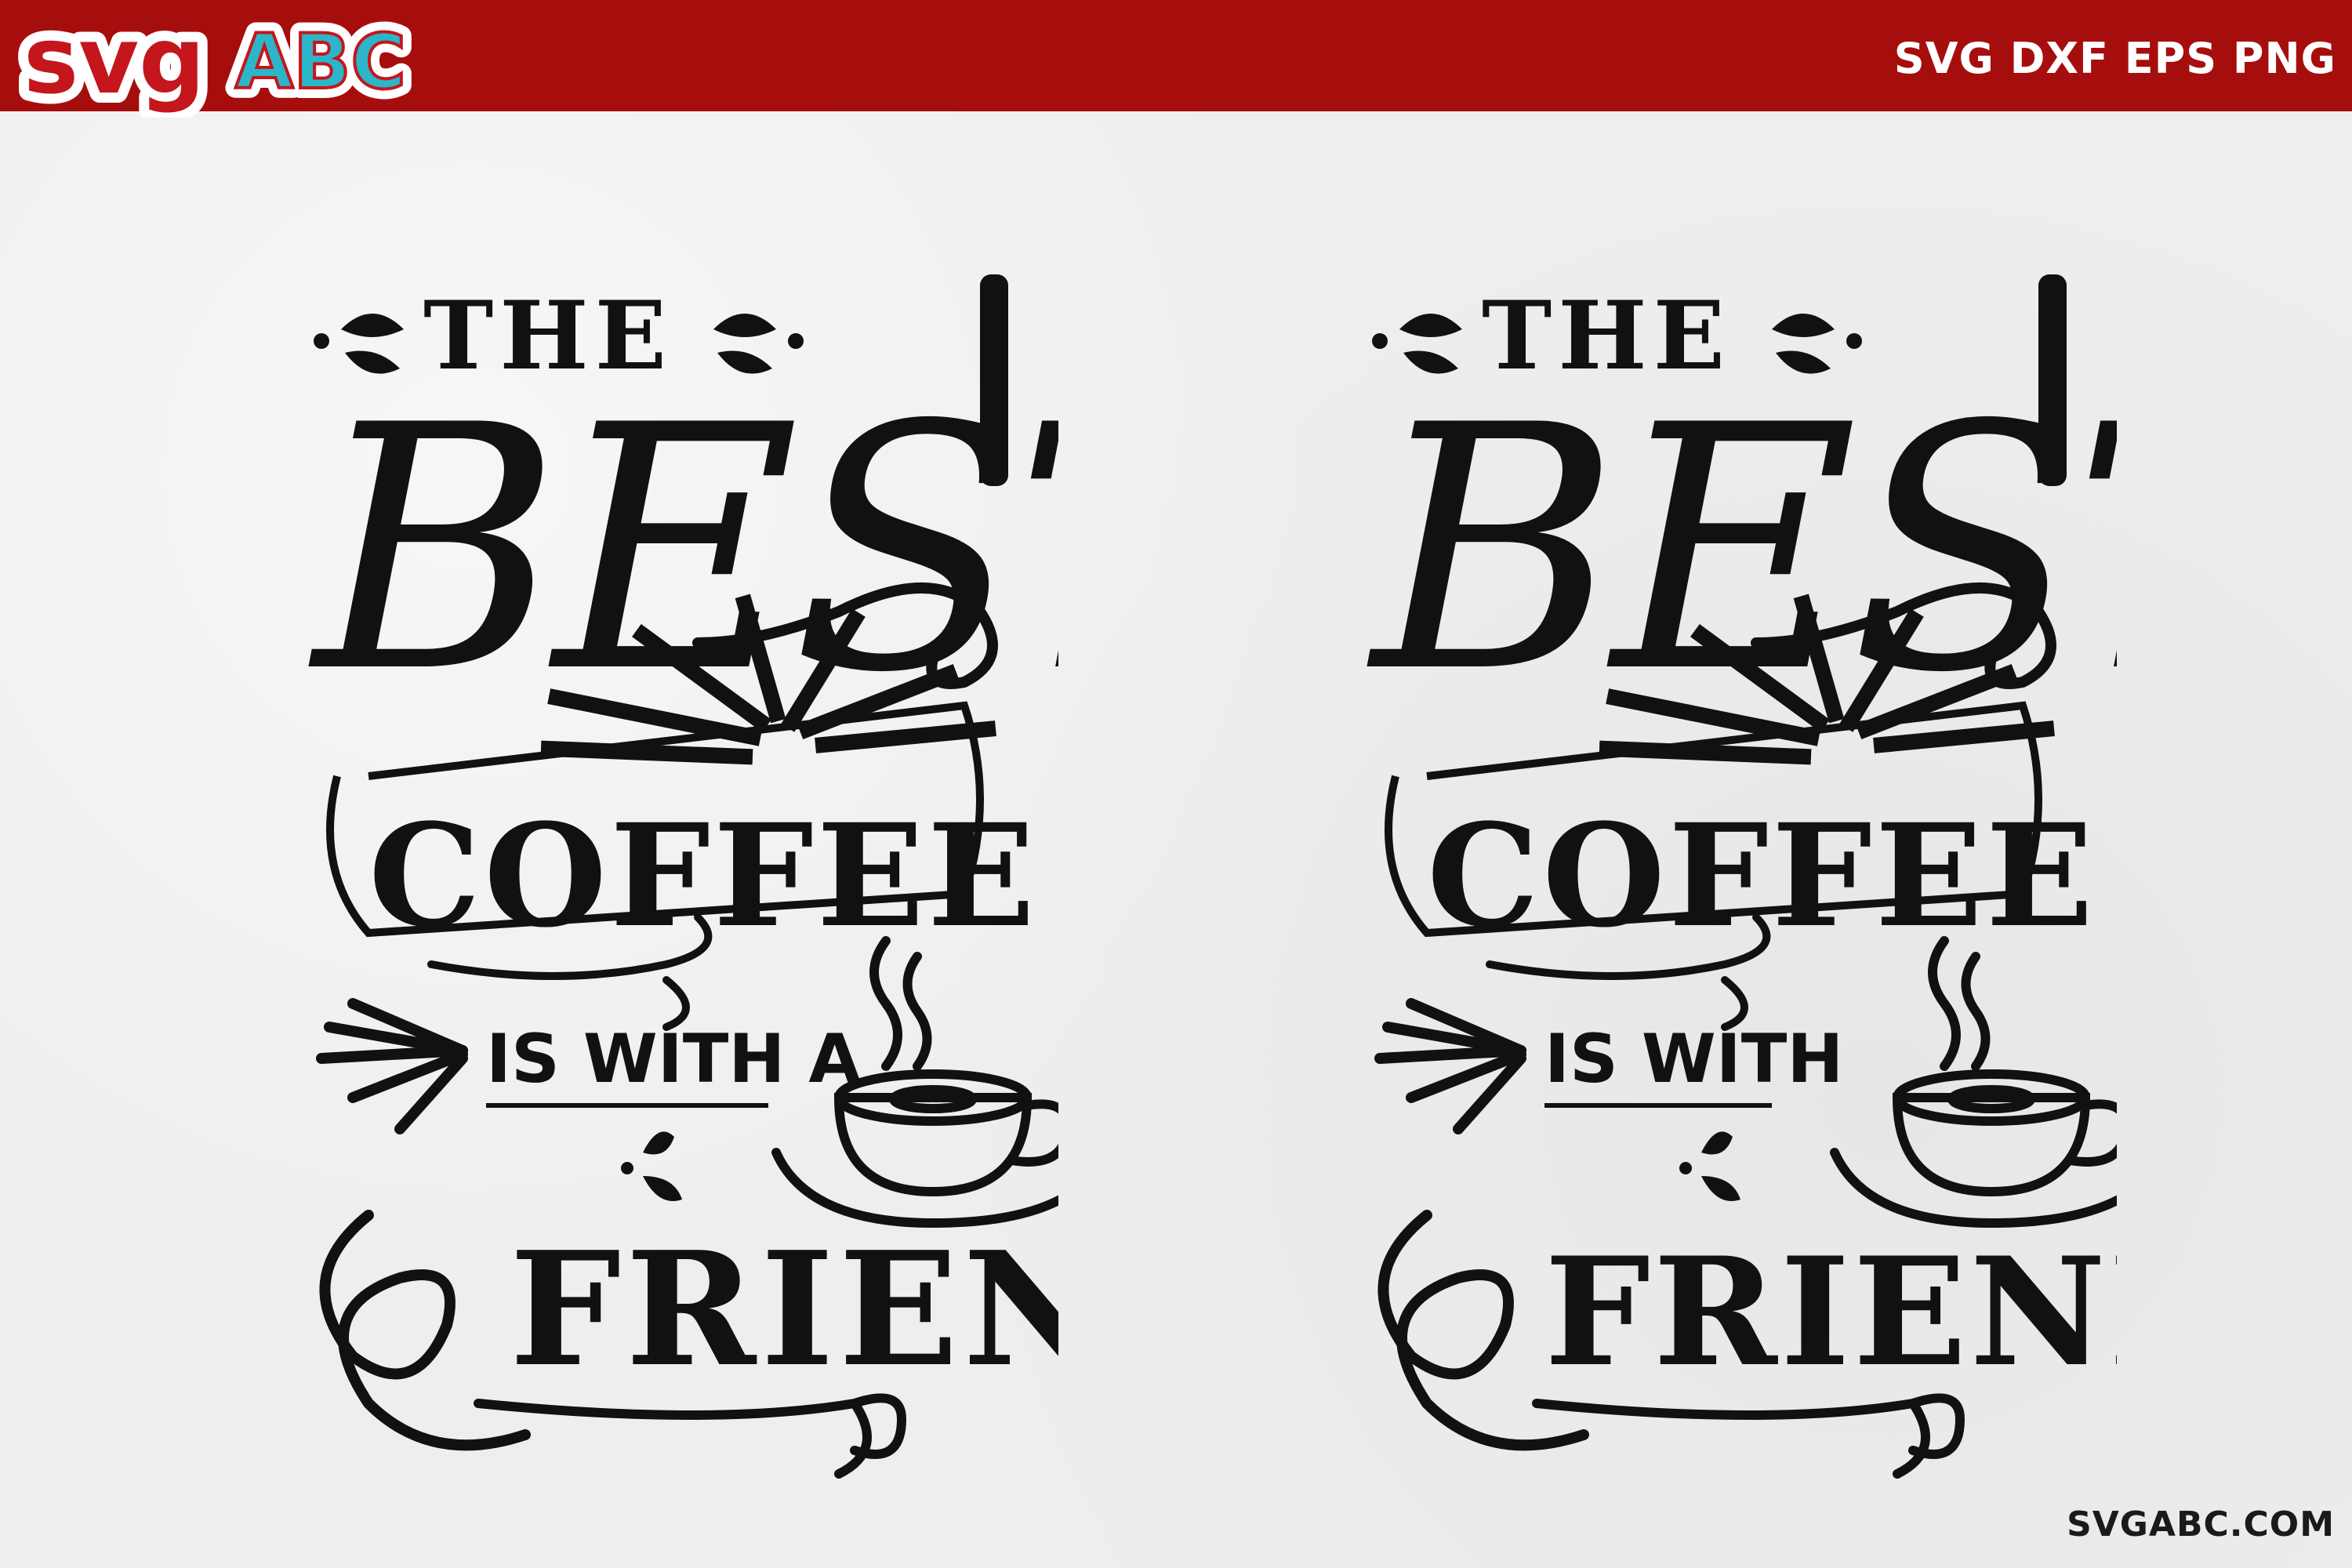 This screenshot has width=2352, height=1568. I want to click on word-friend: FRIEND, so click(784, 1310).